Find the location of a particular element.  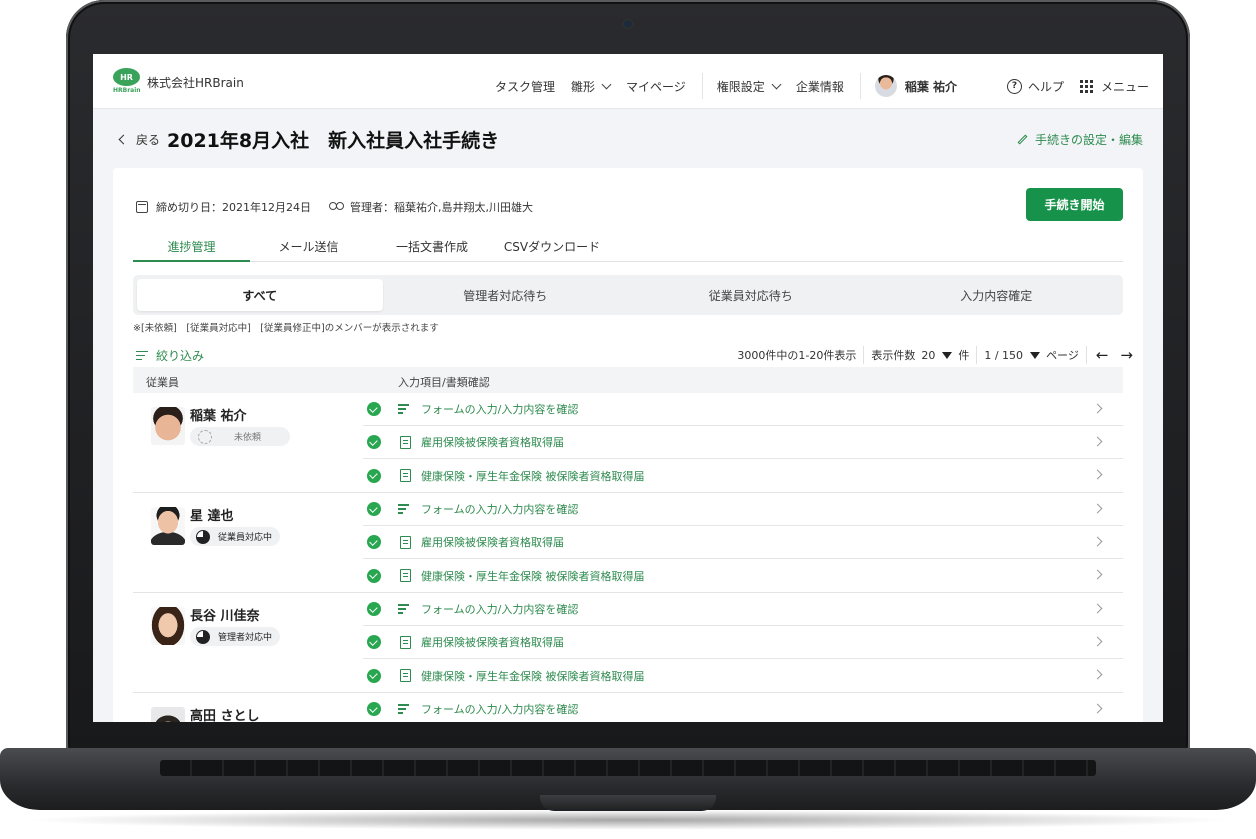

nav-label: 権限設定 is located at coordinates (740, 86).